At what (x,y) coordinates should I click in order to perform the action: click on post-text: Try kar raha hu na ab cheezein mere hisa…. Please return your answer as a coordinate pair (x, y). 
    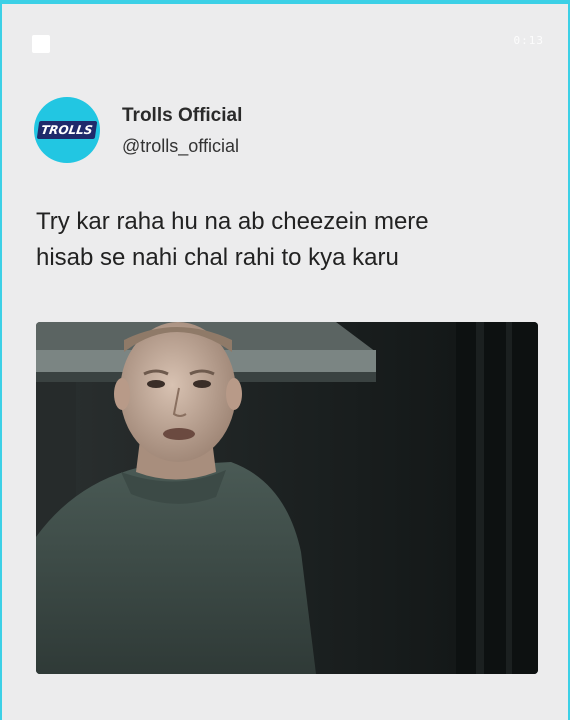
    Looking at the image, I should click on (286, 240).